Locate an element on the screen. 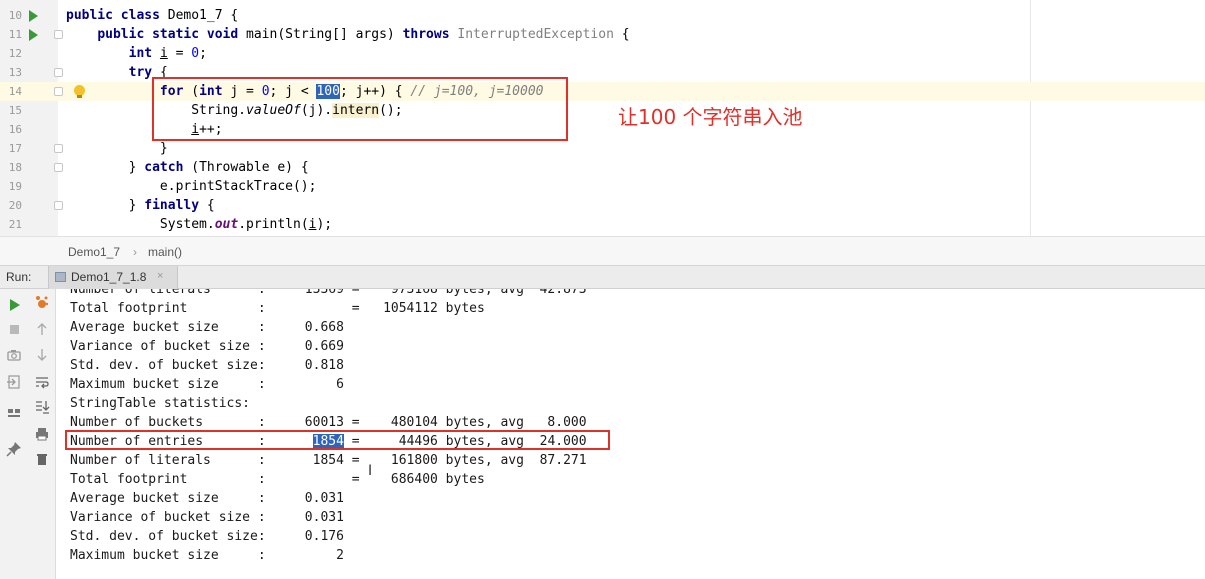 The image size is (1205, 579). code-token: i is located at coordinates (163, 53).